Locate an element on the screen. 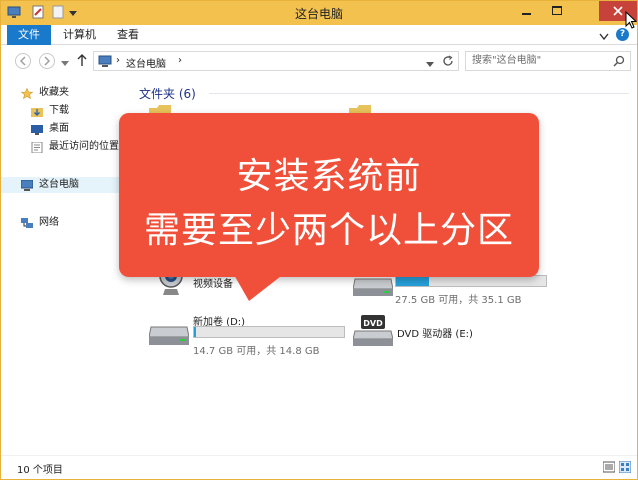  minimize-button is located at coordinates (527, 11).